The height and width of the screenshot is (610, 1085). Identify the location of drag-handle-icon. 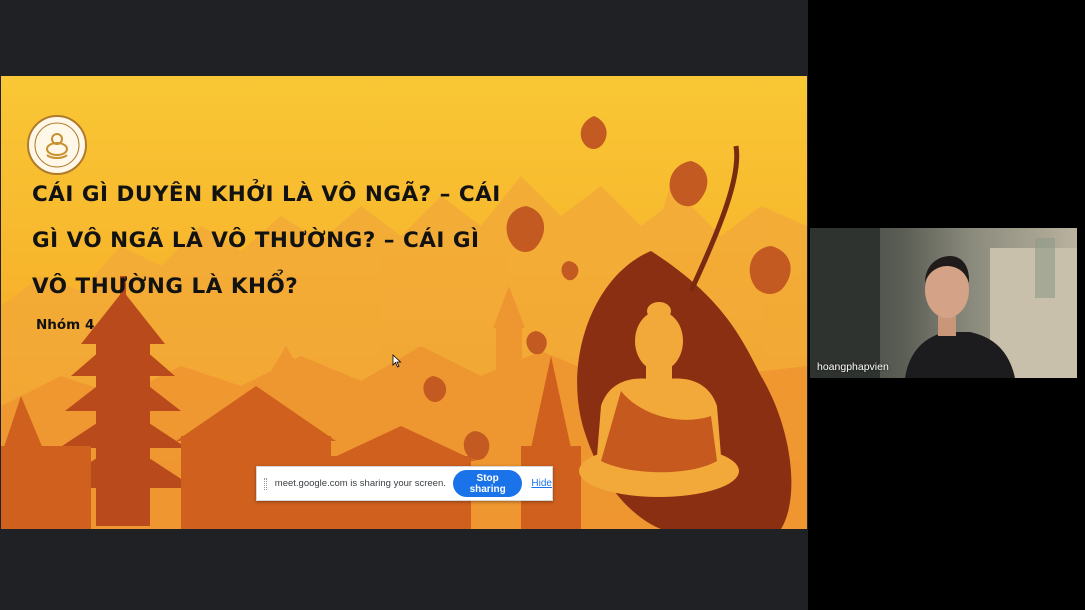
(265, 483).